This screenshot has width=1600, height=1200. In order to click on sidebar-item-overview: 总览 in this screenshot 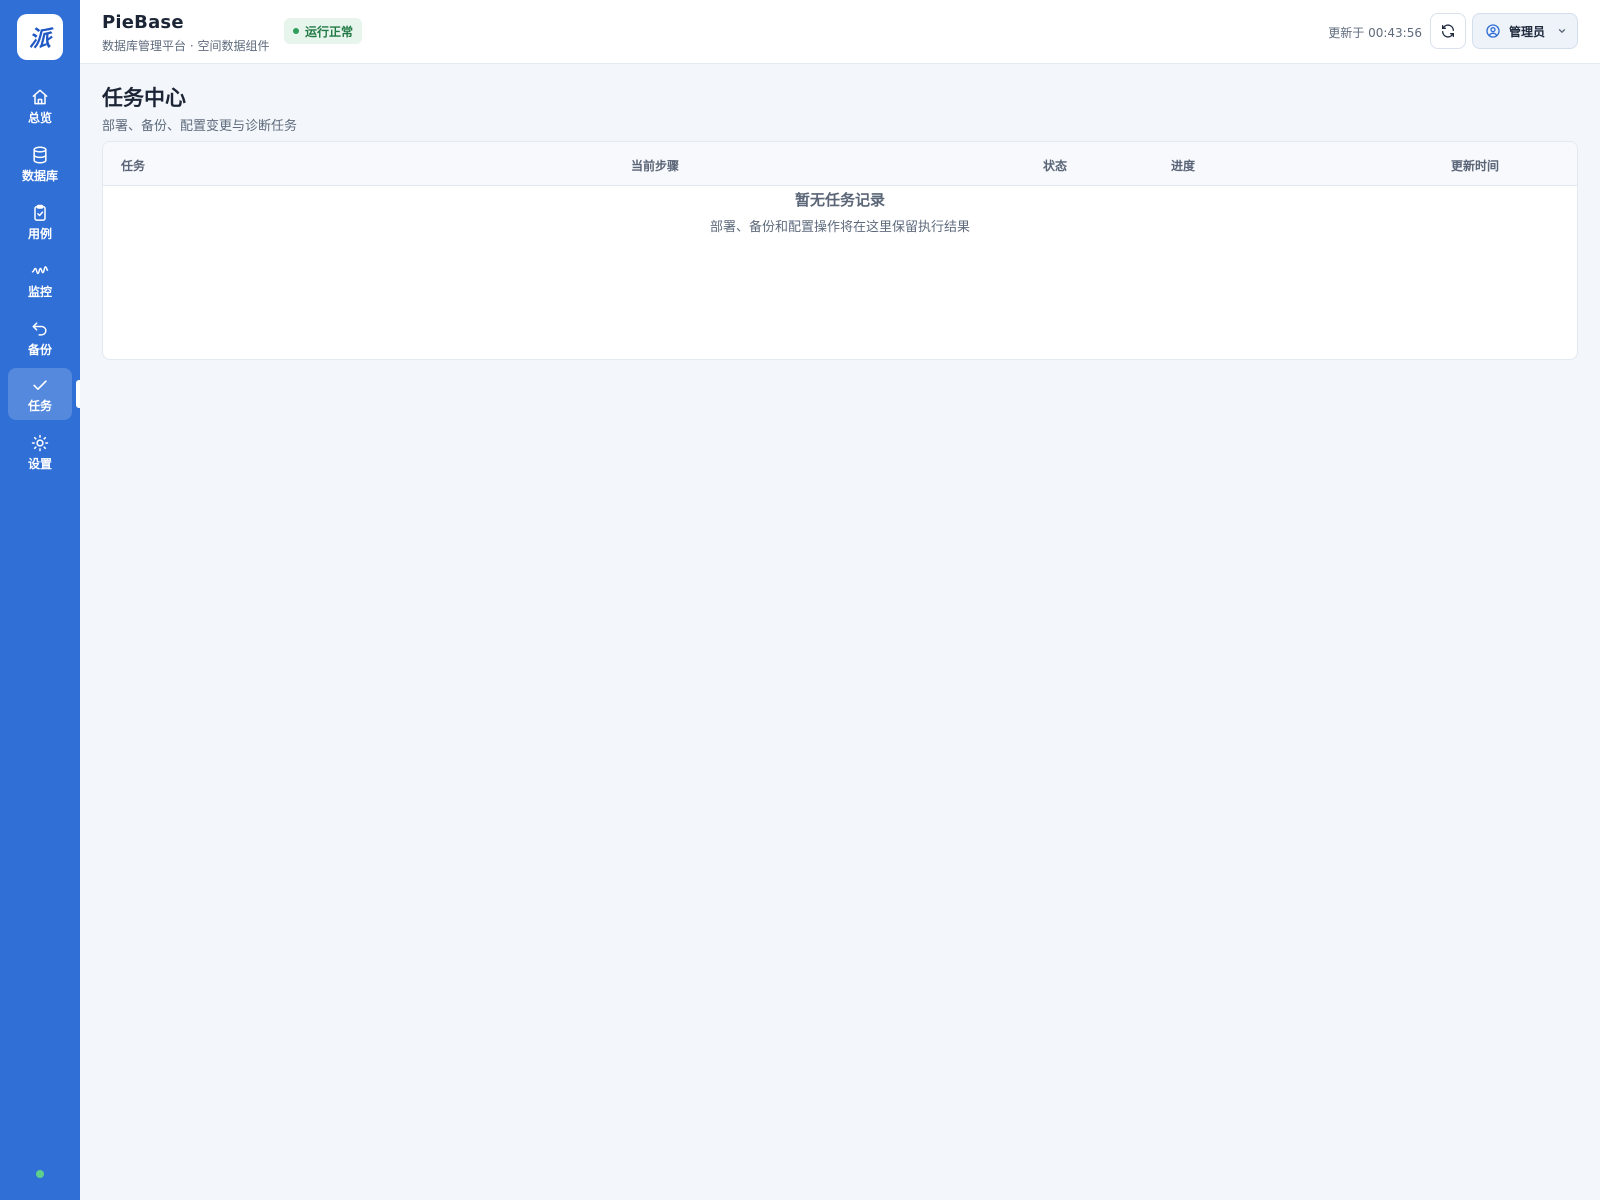, I will do `click(40, 106)`.